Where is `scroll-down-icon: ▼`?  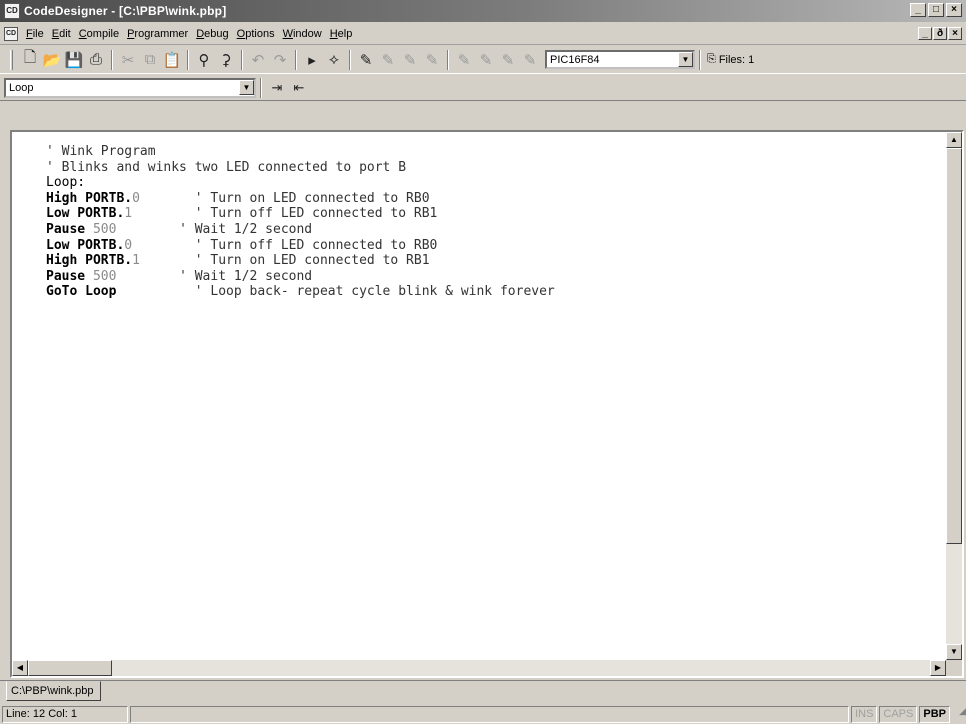
scroll-down-icon: ▼ is located at coordinates (954, 652).